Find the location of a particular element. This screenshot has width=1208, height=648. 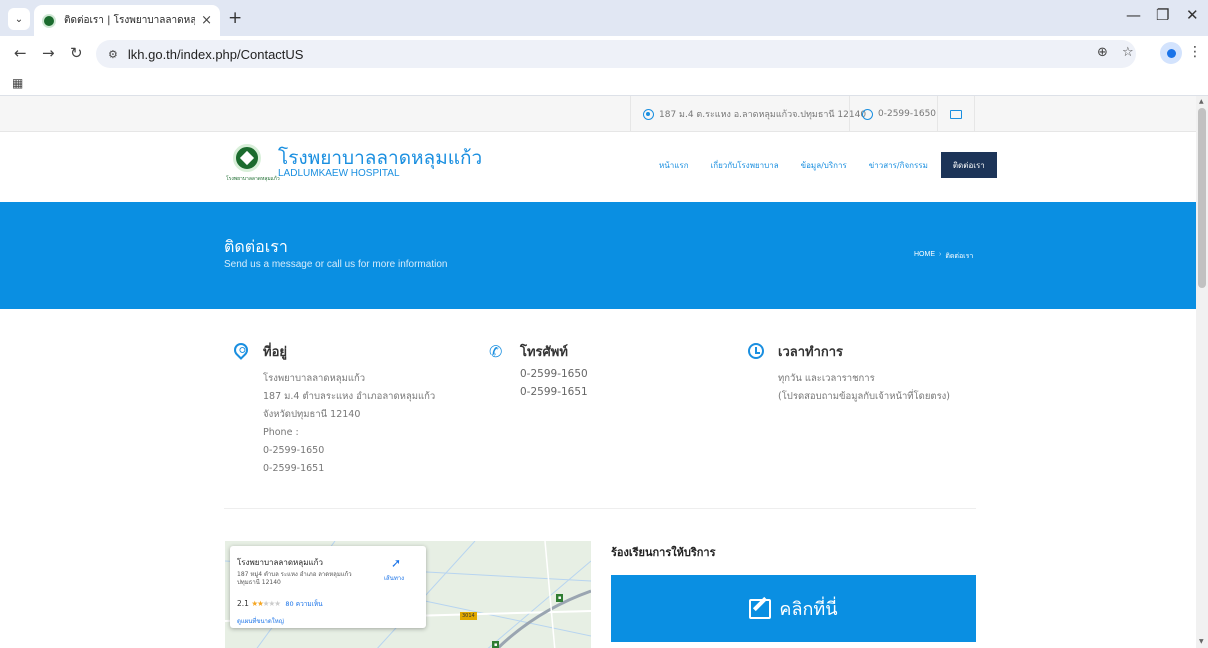

map-rating-value: 2.1 is located at coordinates (243, 603).